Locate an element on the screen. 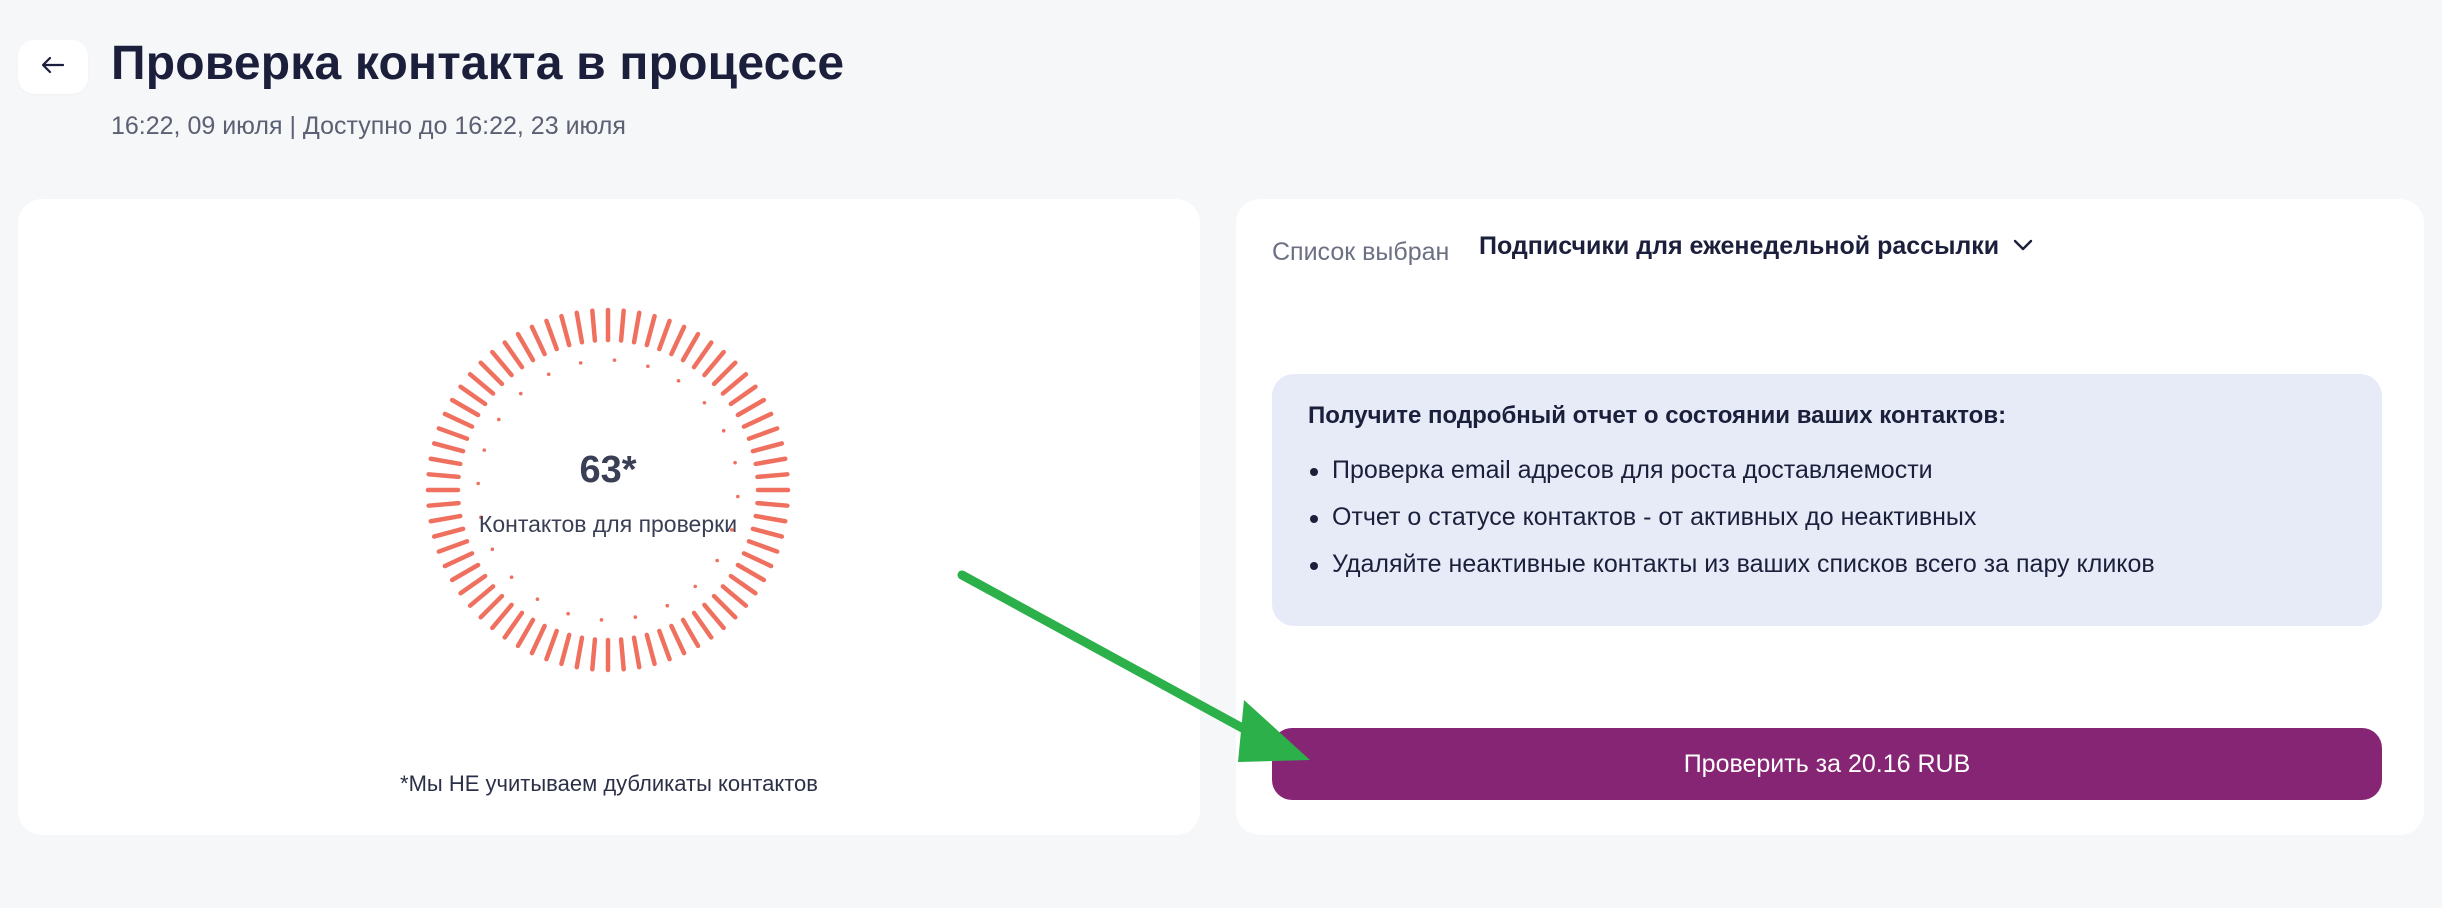  arrow-left-icon is located at coordinates (53, 67).